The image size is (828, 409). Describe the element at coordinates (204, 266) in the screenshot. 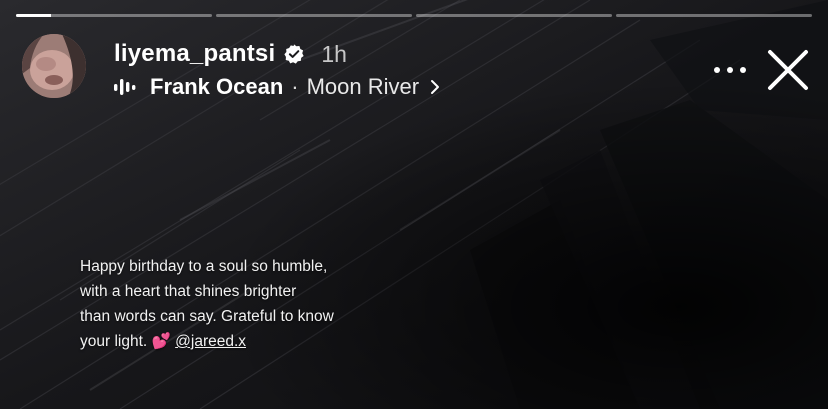

I see `caption-line: Happy birthday to a soul so humble,` at that location.